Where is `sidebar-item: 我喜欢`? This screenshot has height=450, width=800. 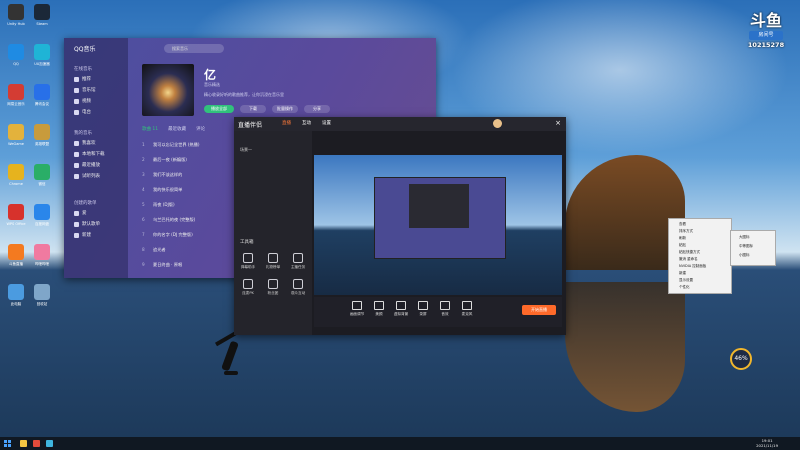
sidebar-item: 我喜欢 is located at coordinates (85, 143).